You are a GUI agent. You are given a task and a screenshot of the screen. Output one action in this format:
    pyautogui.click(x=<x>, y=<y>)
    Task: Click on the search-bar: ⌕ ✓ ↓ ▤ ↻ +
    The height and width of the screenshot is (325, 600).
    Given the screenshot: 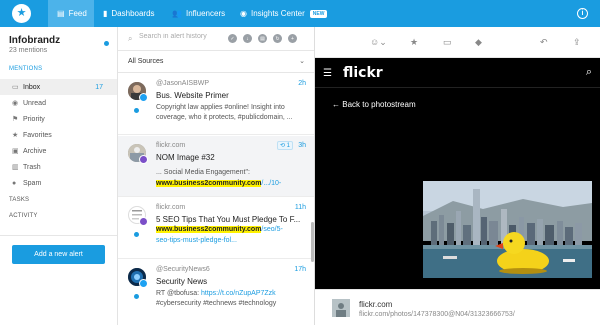 What is the action you would take?
    pyautogui.click(x=216, y=39)
    